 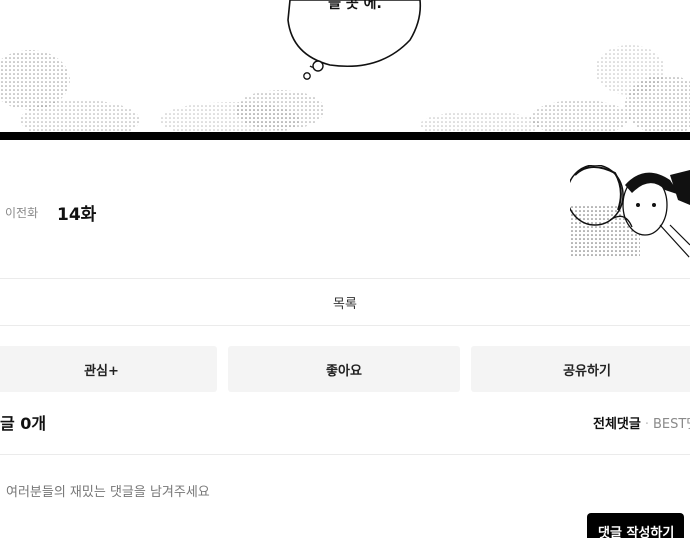 I want to click on comic-border, so click(x=345, y=136).